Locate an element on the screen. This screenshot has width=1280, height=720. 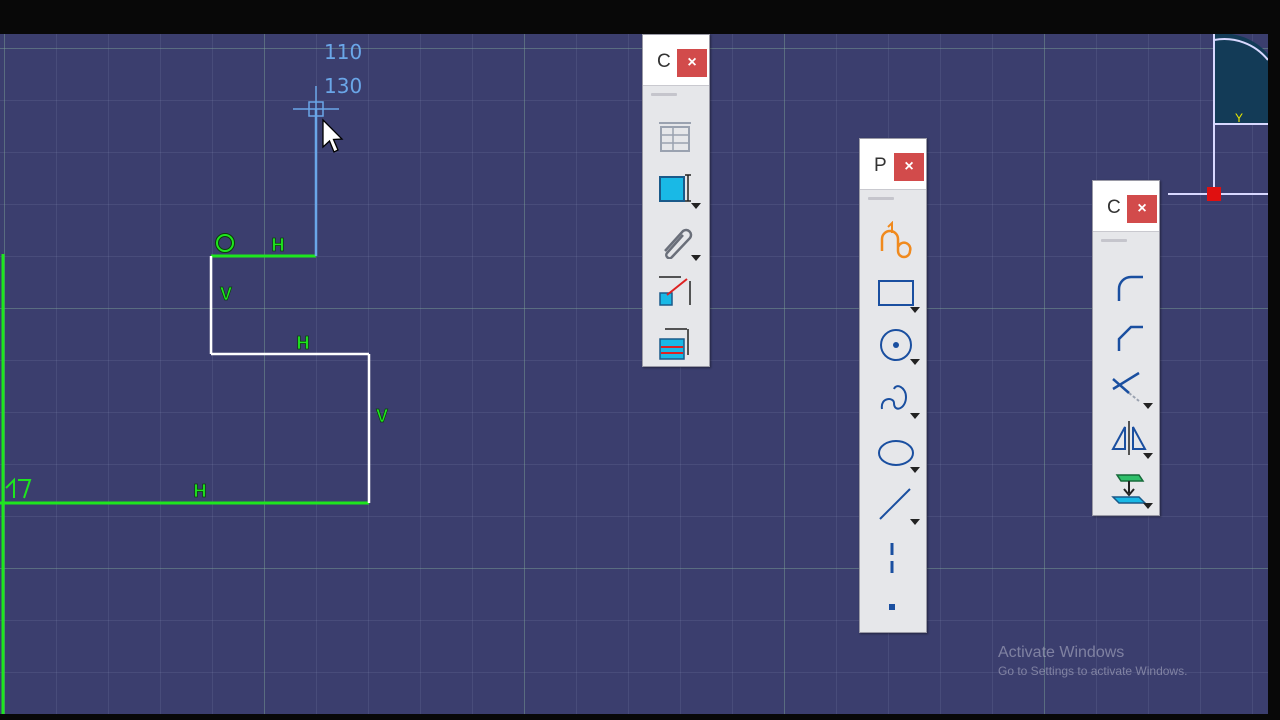
watermark-title: Activate Windows is located at coordinates (1061, 652).